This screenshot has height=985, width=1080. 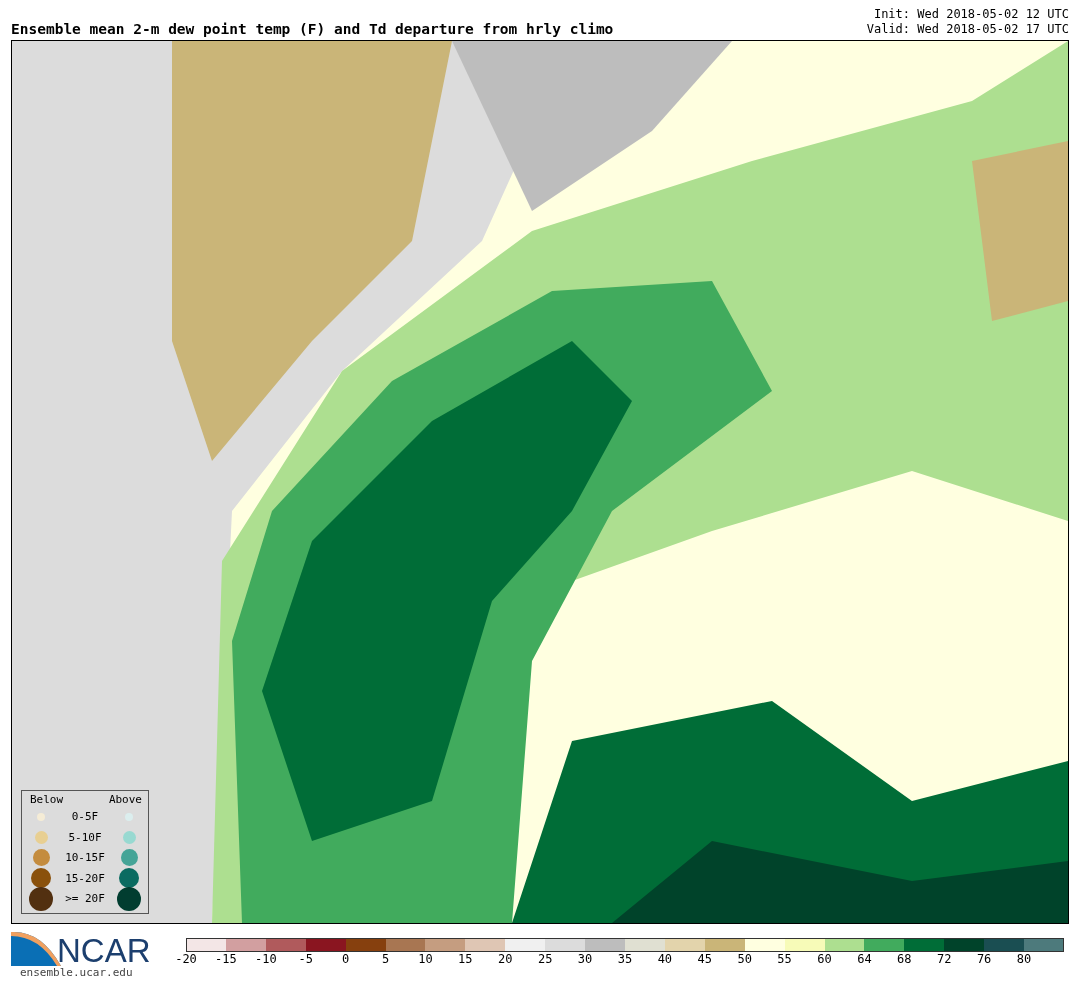 I want to click on colorbar-tick-label: 80, so click(x=1024, y=959).